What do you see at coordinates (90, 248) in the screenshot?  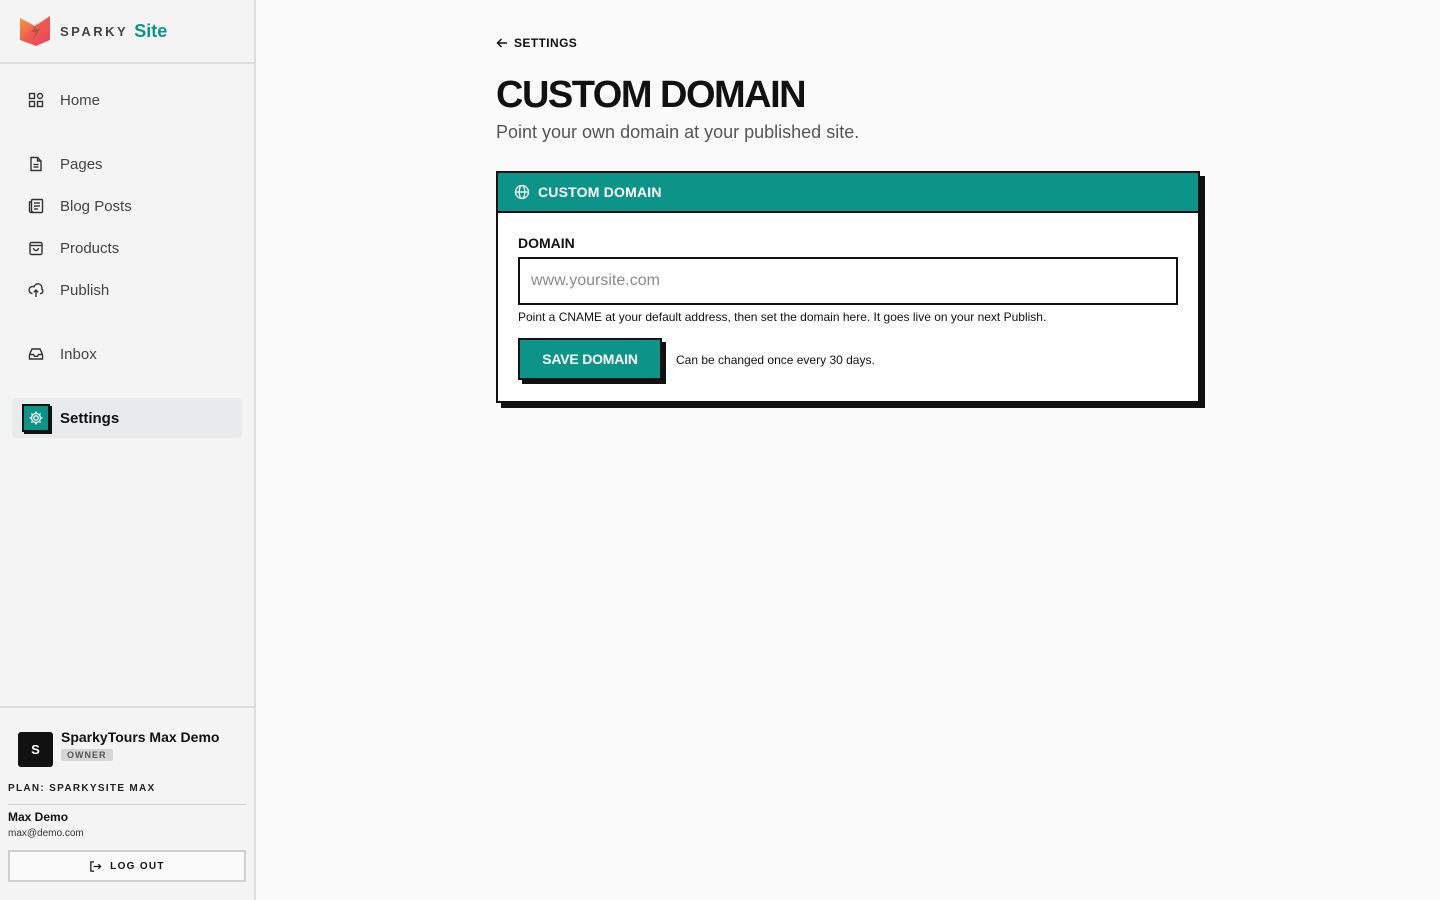 I see `sidebar-item-label: Products` at bounding box center [90, 248].